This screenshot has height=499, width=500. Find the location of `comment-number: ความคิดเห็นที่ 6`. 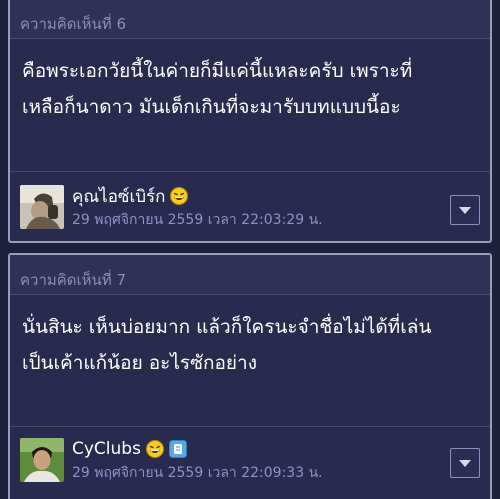

comment-number: ความคิดเห็นที่ 6 is located at coordinates (250, 19).